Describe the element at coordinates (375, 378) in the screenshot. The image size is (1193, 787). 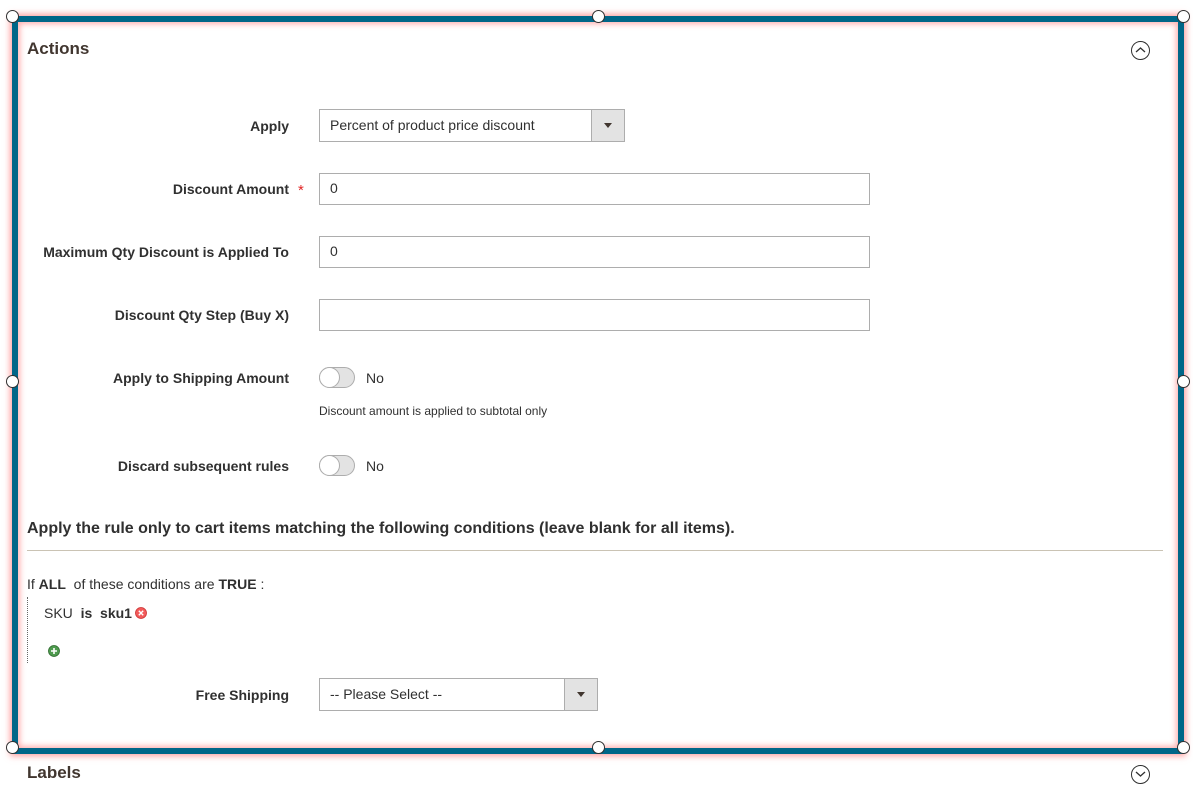
I see `apply-shipping-state: No` at that location.